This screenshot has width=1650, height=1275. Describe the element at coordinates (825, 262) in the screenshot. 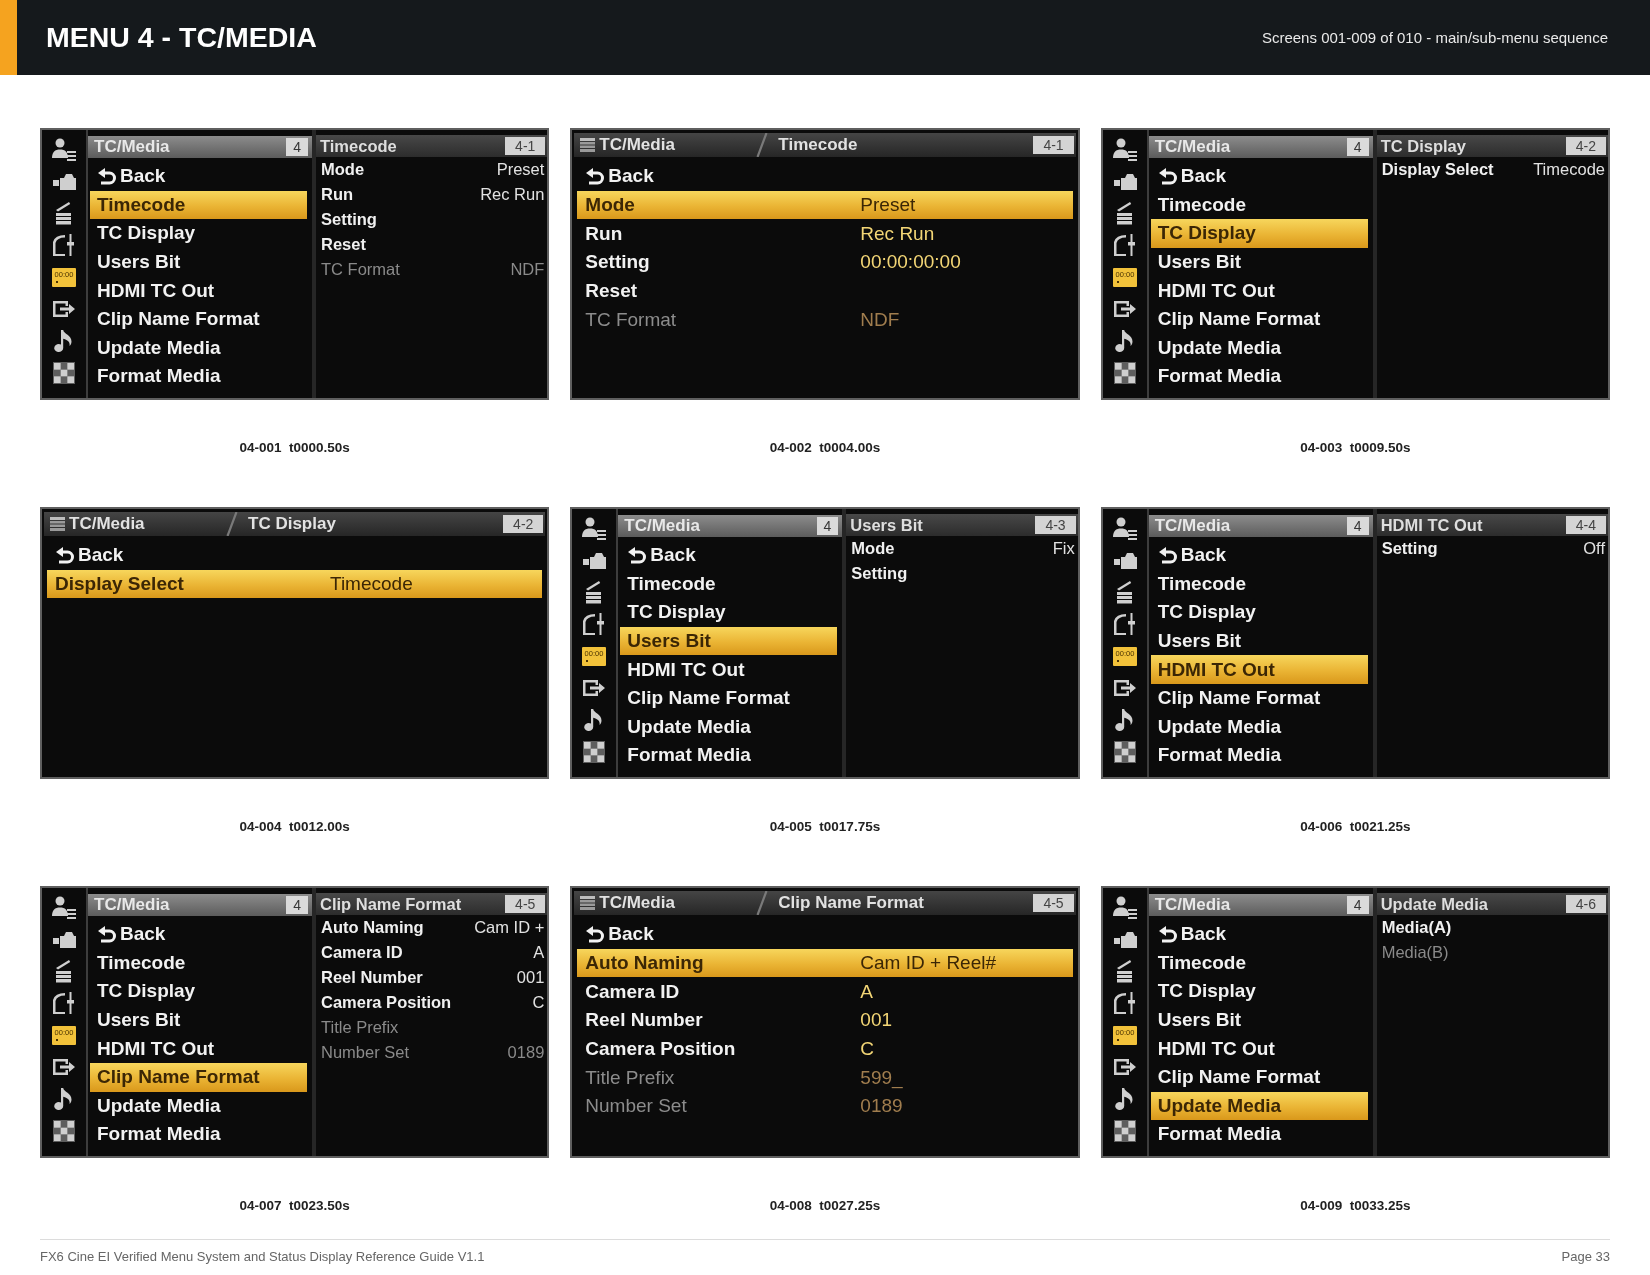

I see `setting-row: Setting 00:00:00:00` at that location.